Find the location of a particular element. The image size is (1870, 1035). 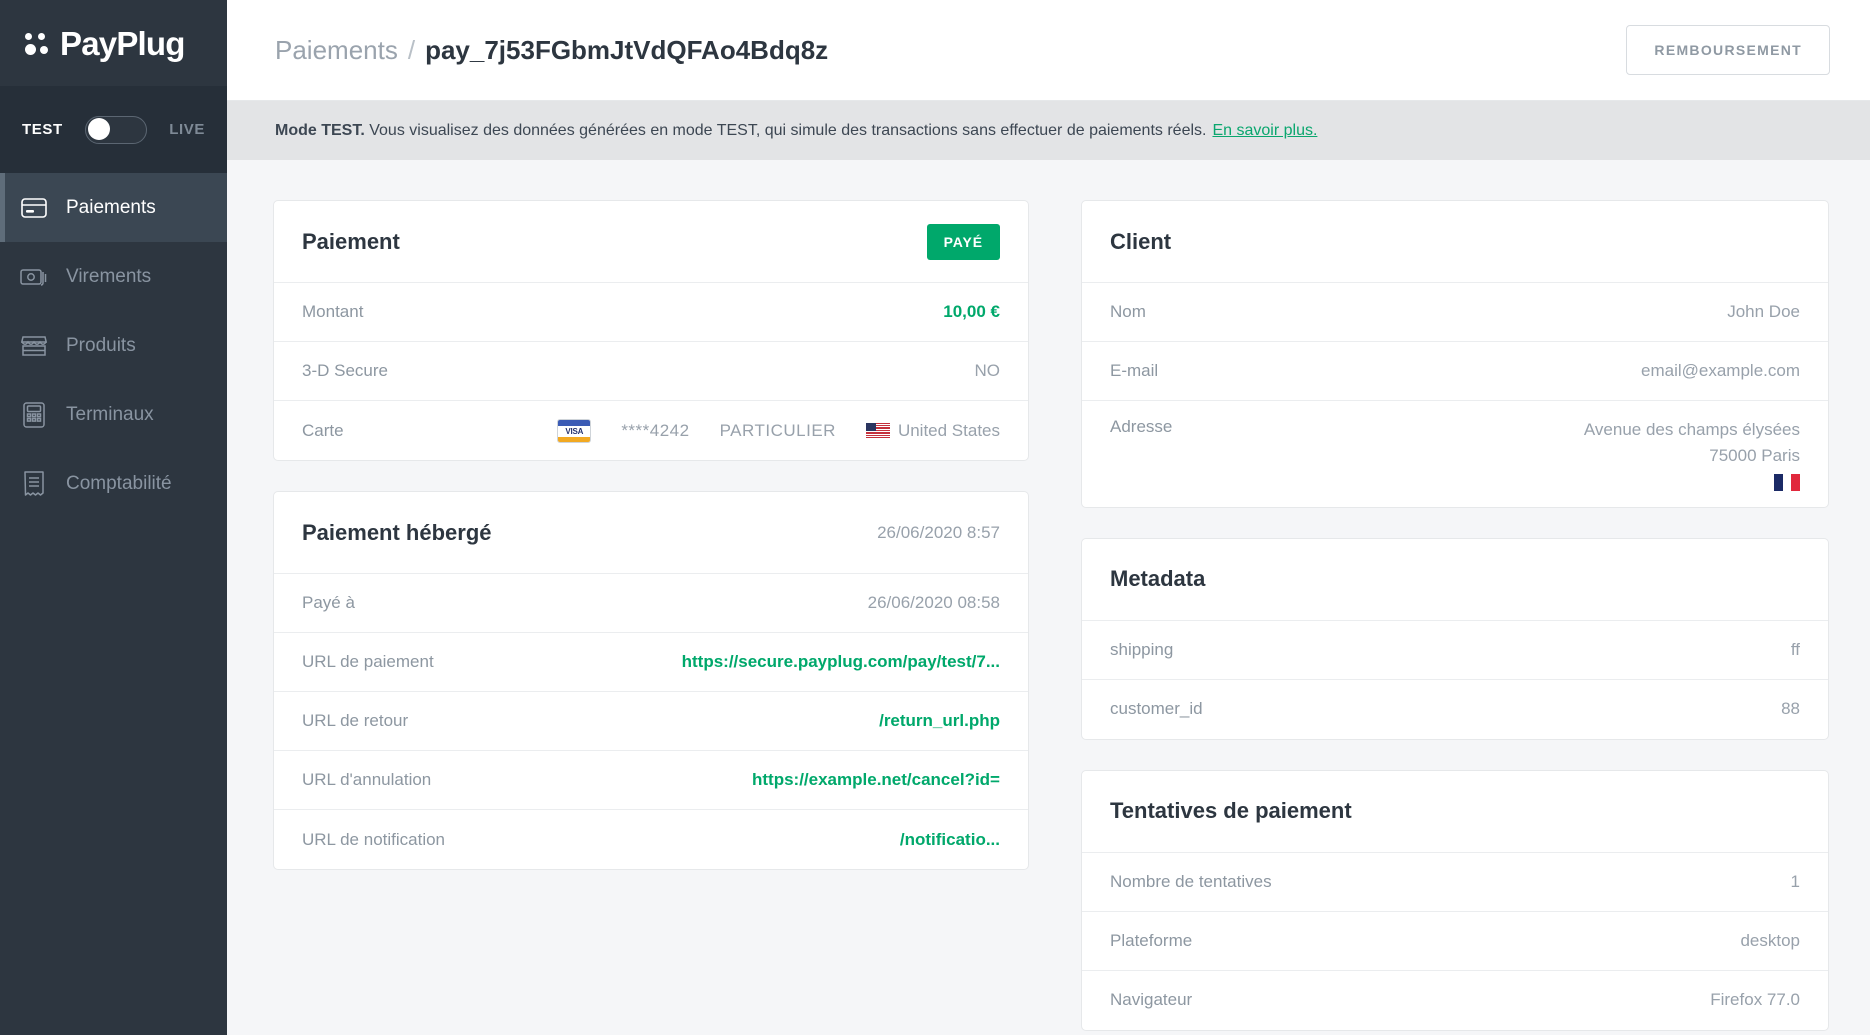

country-name: United States is located at coordinates (948, 430).